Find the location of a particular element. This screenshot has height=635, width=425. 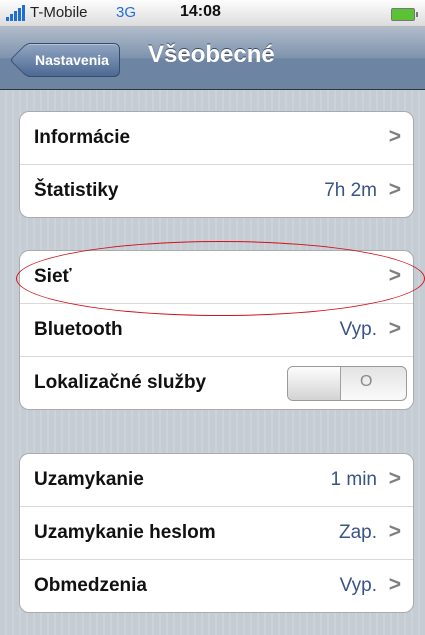

settings-row-obmedzenia: Obmedzenia Vyp. > is located at coordinates (216, 585).